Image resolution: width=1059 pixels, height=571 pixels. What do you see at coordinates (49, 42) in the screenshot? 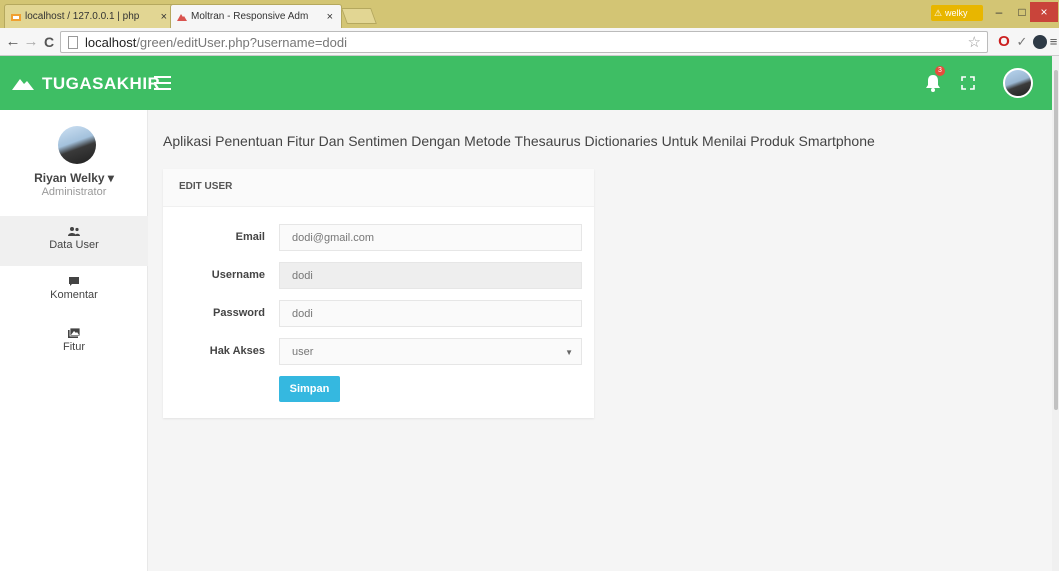
I see `reload-icon: C` at bounding box center [49, 42].